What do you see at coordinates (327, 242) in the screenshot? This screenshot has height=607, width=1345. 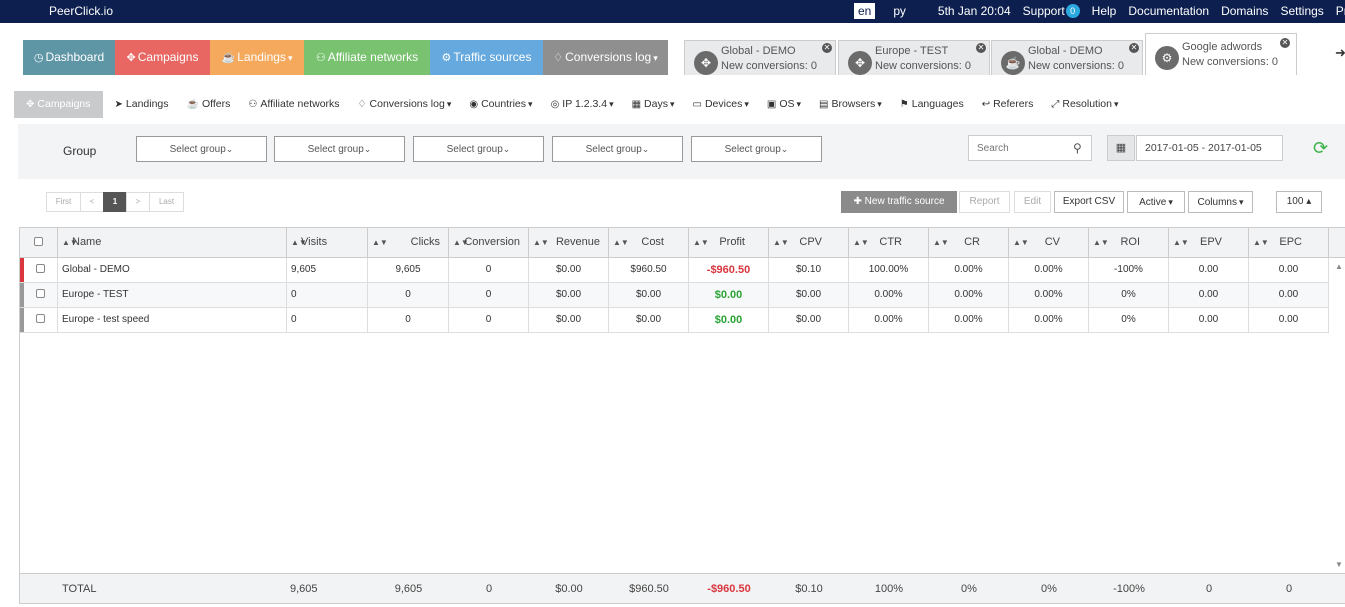 I see `col-header-visits: ▲▼ Visits` at bounding box center [327, 242].